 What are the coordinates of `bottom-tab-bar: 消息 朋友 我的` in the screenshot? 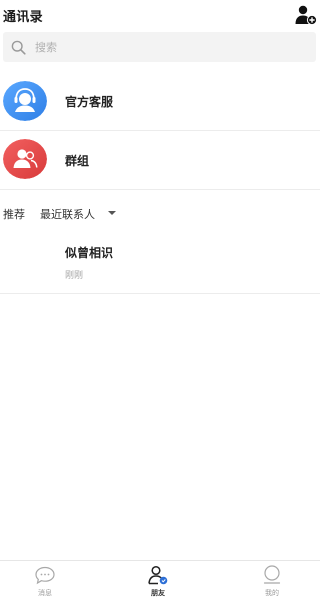 It's located at (160, 580).